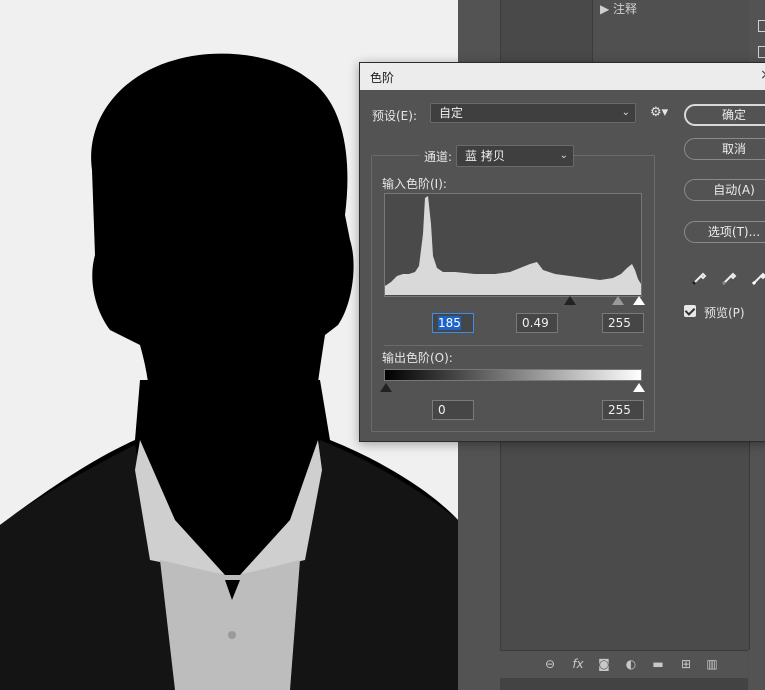 Image resolution: width=765 pixels, height=690 pixels. I want to click on input-midtone-slider, so click(618, 300).